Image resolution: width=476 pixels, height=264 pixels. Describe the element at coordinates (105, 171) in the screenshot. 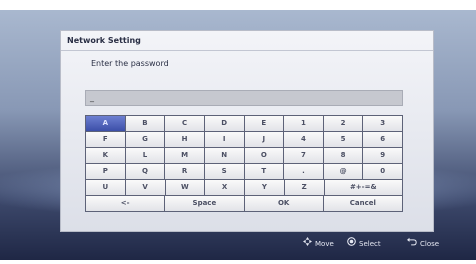

I see `key-p: P` at that location.